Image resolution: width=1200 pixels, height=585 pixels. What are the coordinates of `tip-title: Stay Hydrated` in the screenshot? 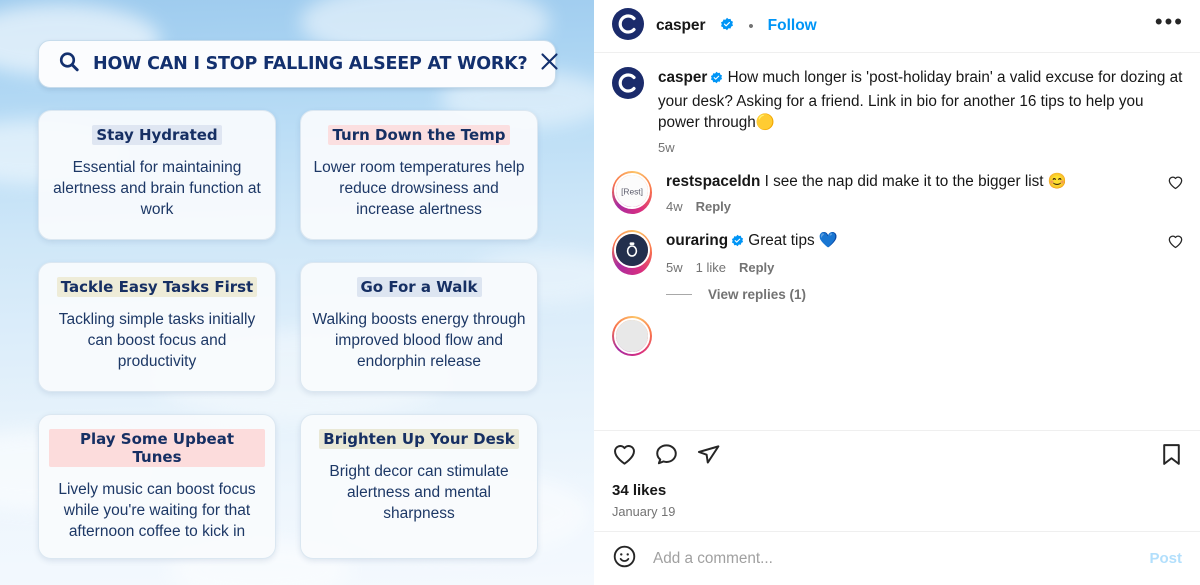 It's located at (157, 135).